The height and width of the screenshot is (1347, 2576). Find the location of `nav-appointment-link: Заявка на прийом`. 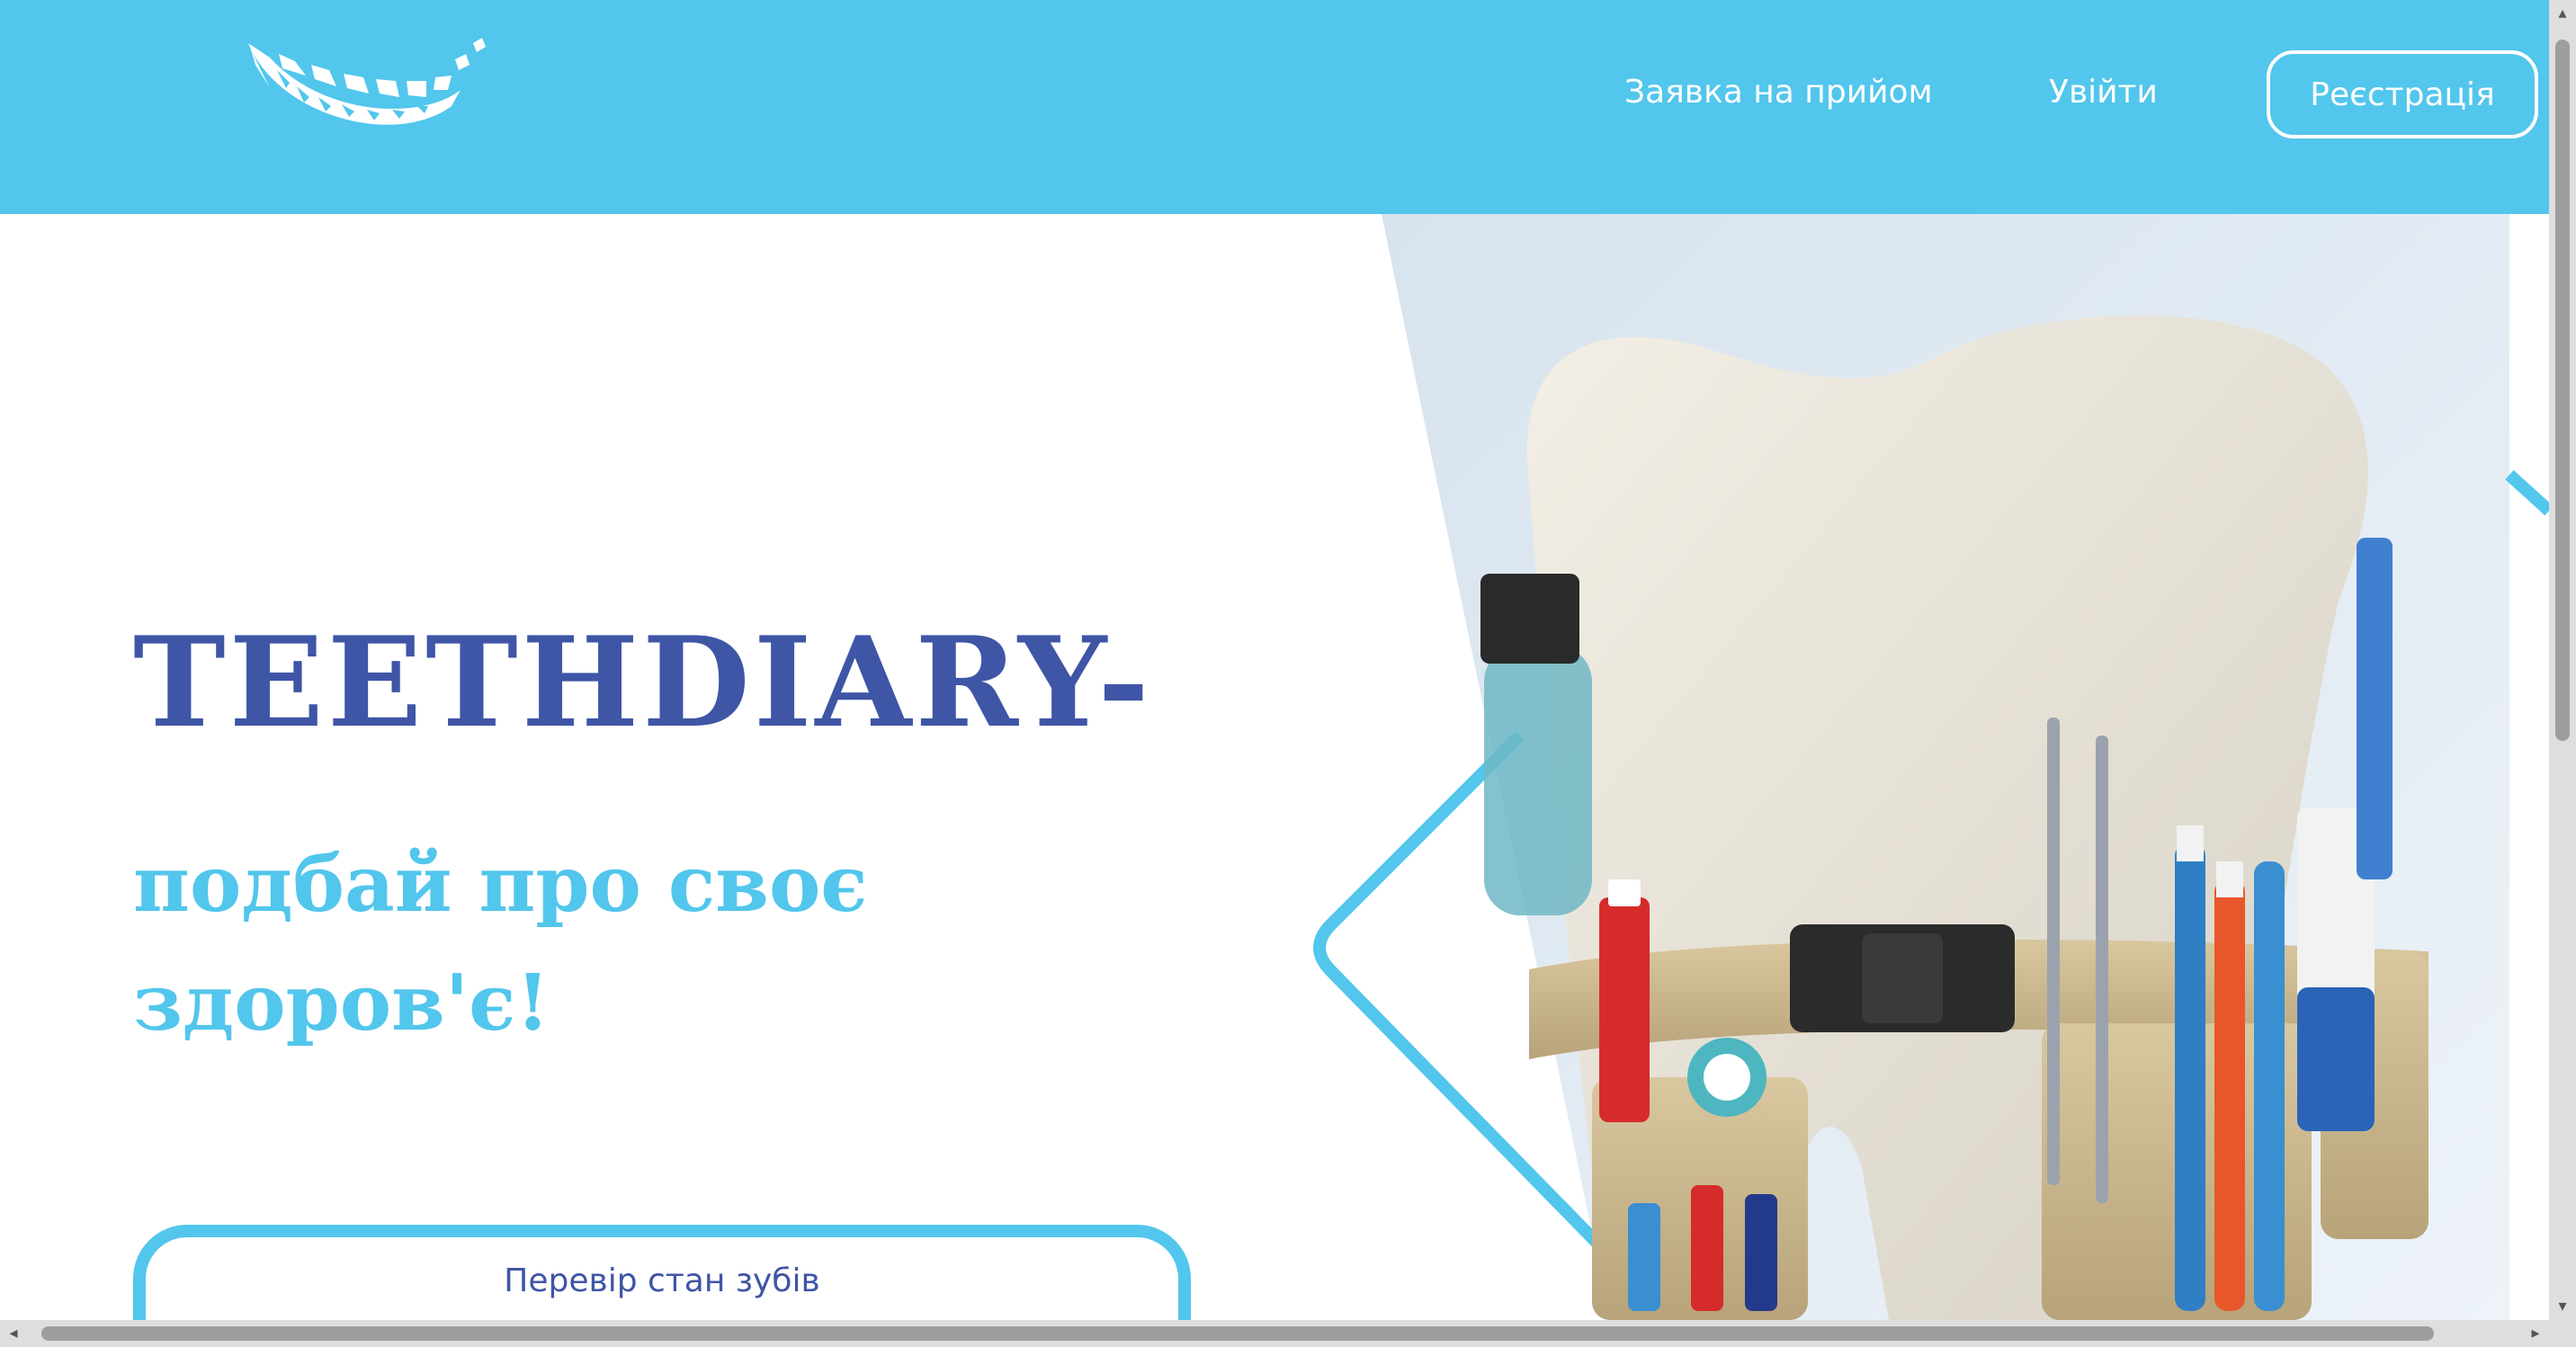

nav-appointment-link: Заявка на прийом is located at coordinates (1778, 92).